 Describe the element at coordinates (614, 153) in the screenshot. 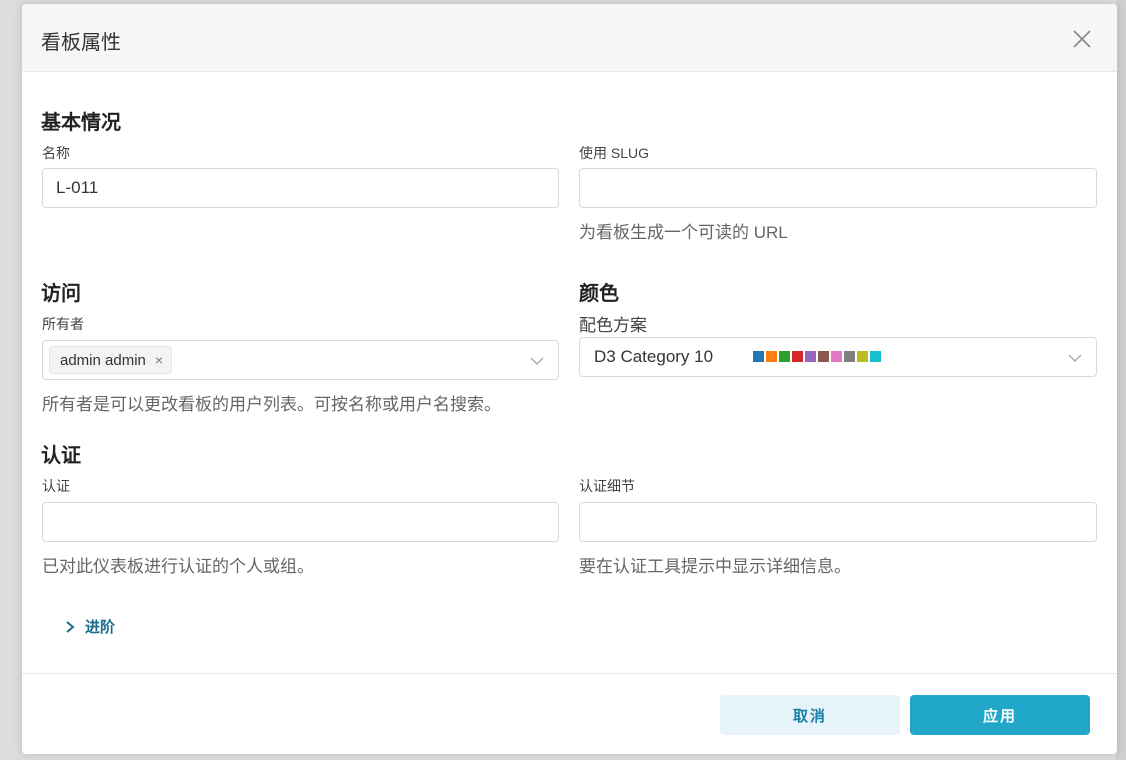

I see `slug-label: 使用 SLUG` at that location.